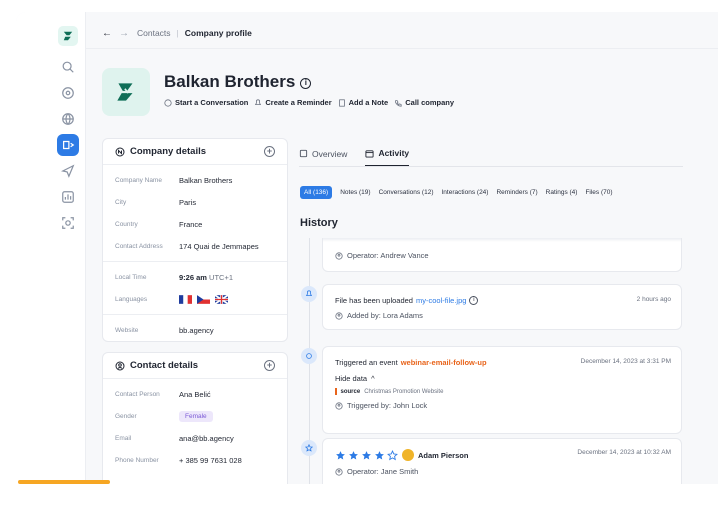 The width and height of the screenshot is (718, 508). What do you see at coordinates (206, 102) in the screenshot?
I see `start-conversation-button: Start a Conversation` at bounding box center [206, 102].